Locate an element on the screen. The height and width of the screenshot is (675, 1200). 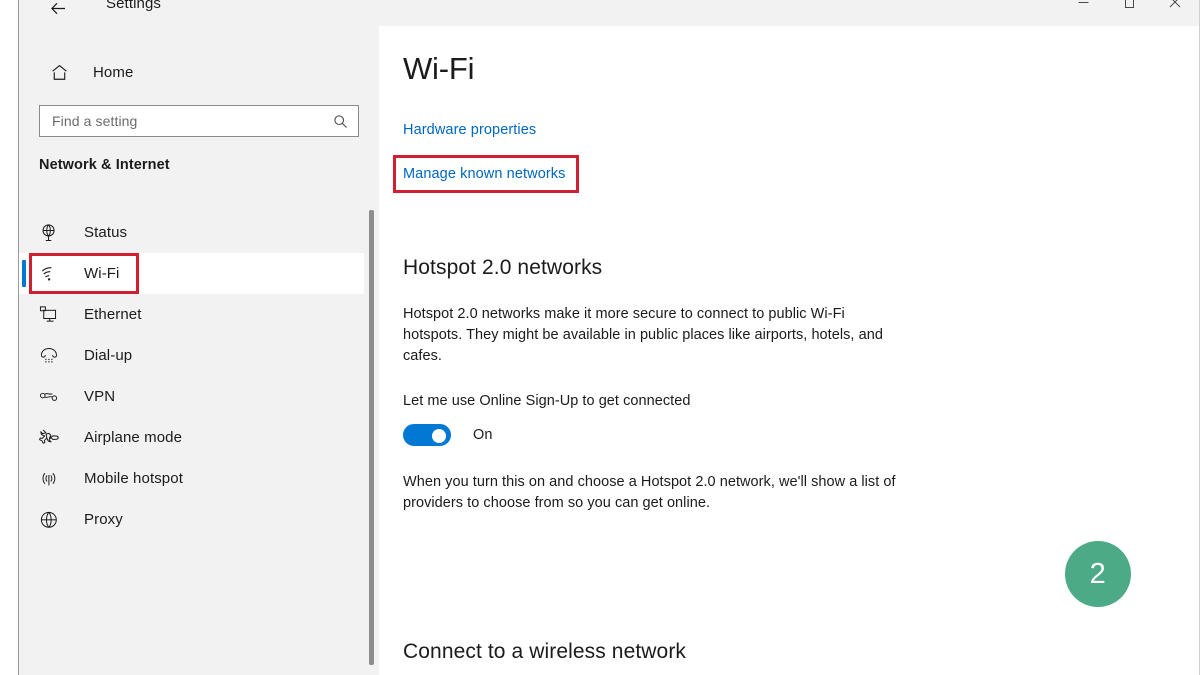
home-icon is located at coordinates (59, 72).